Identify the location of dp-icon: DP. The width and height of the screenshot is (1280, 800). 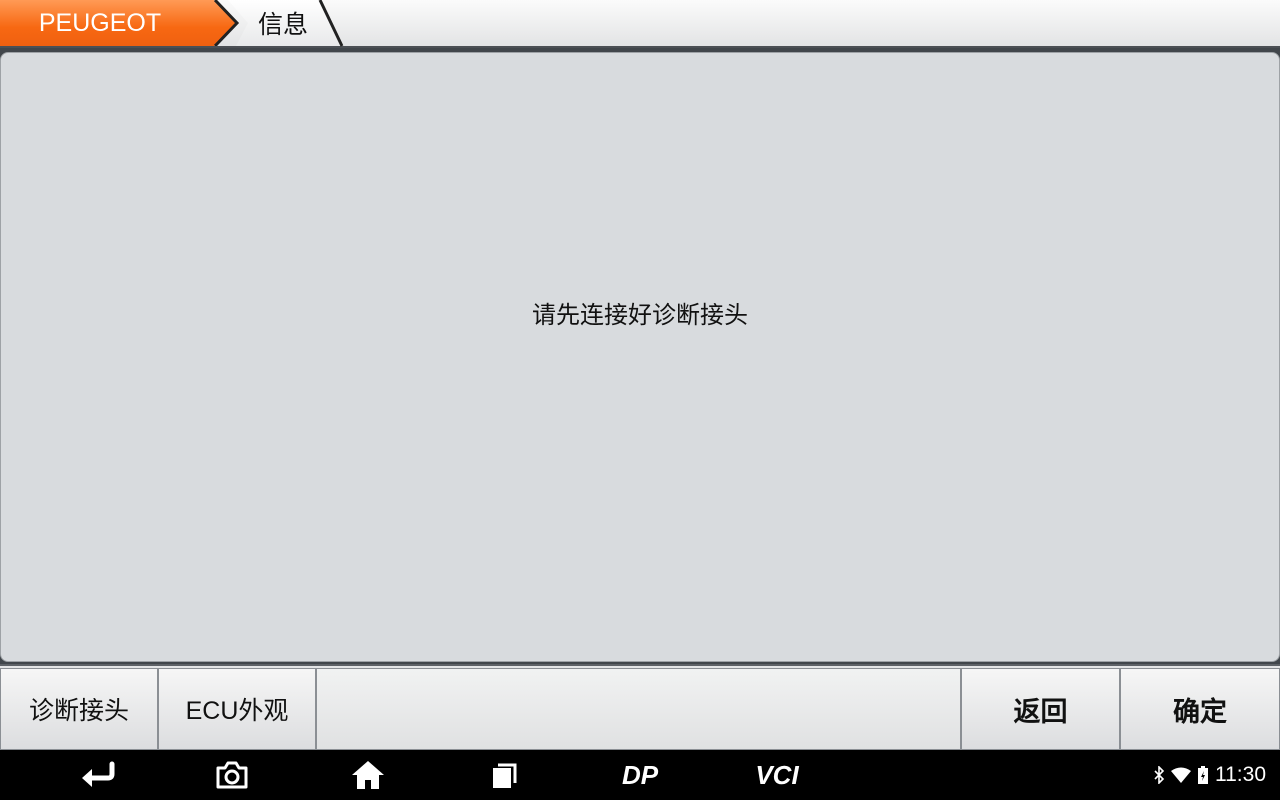
(640, 775).